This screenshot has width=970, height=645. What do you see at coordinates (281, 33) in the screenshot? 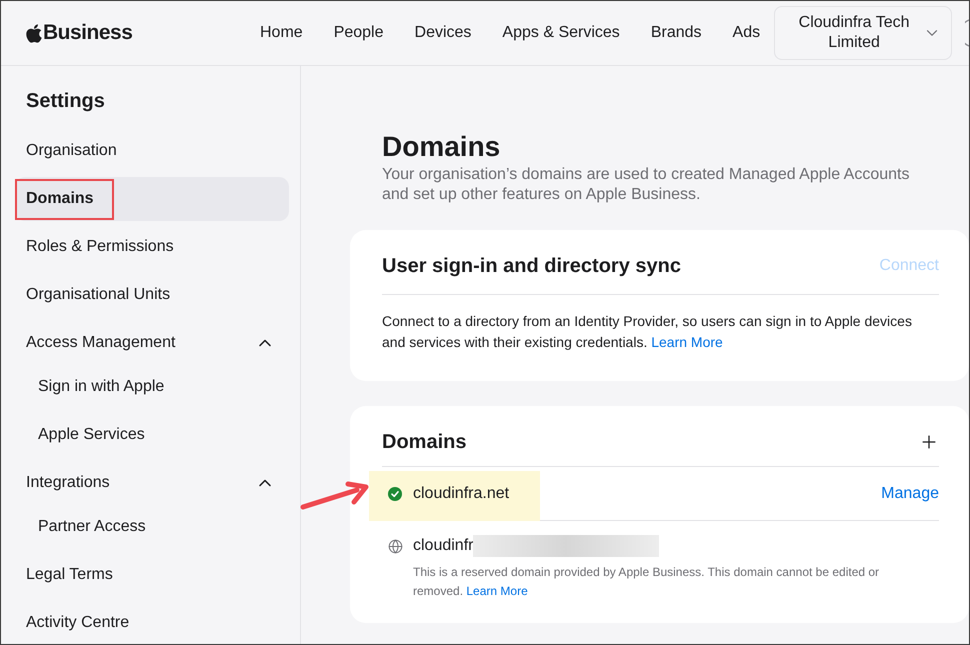
I see `nav-link: Home` at bounding box center [281, 33].